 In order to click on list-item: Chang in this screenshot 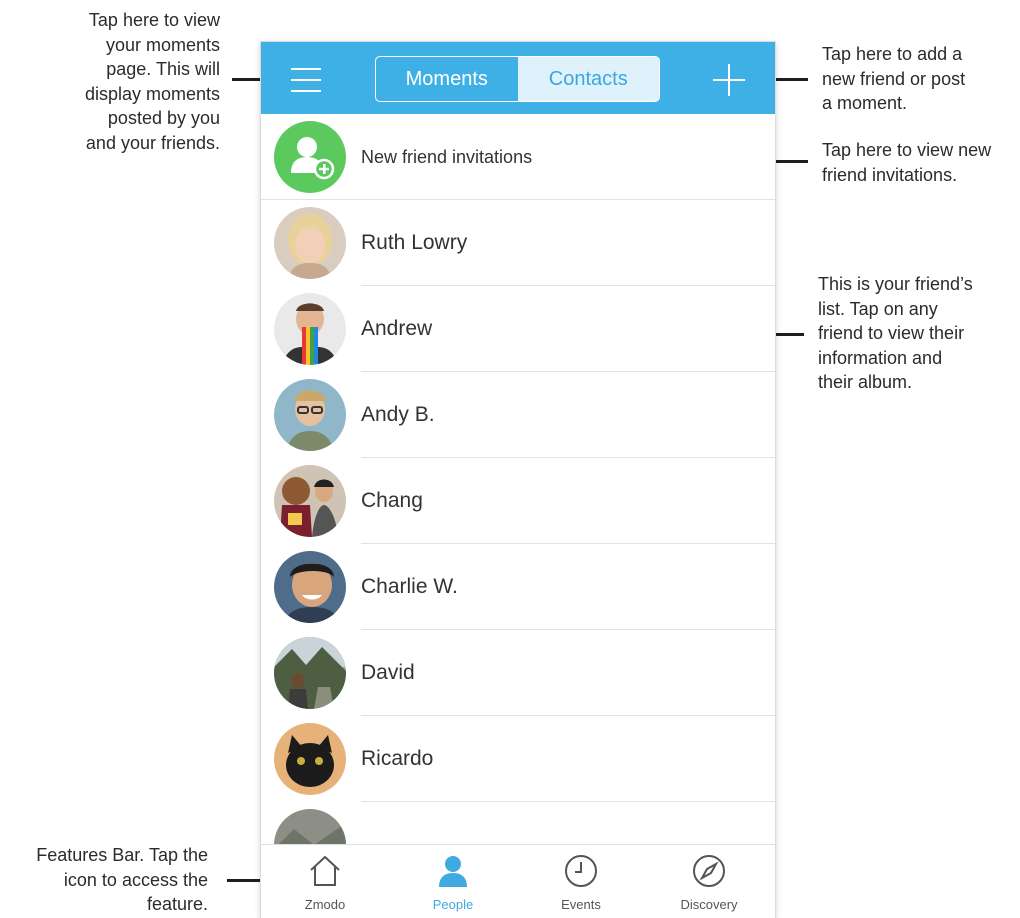, I will do `click(518, 501)`.